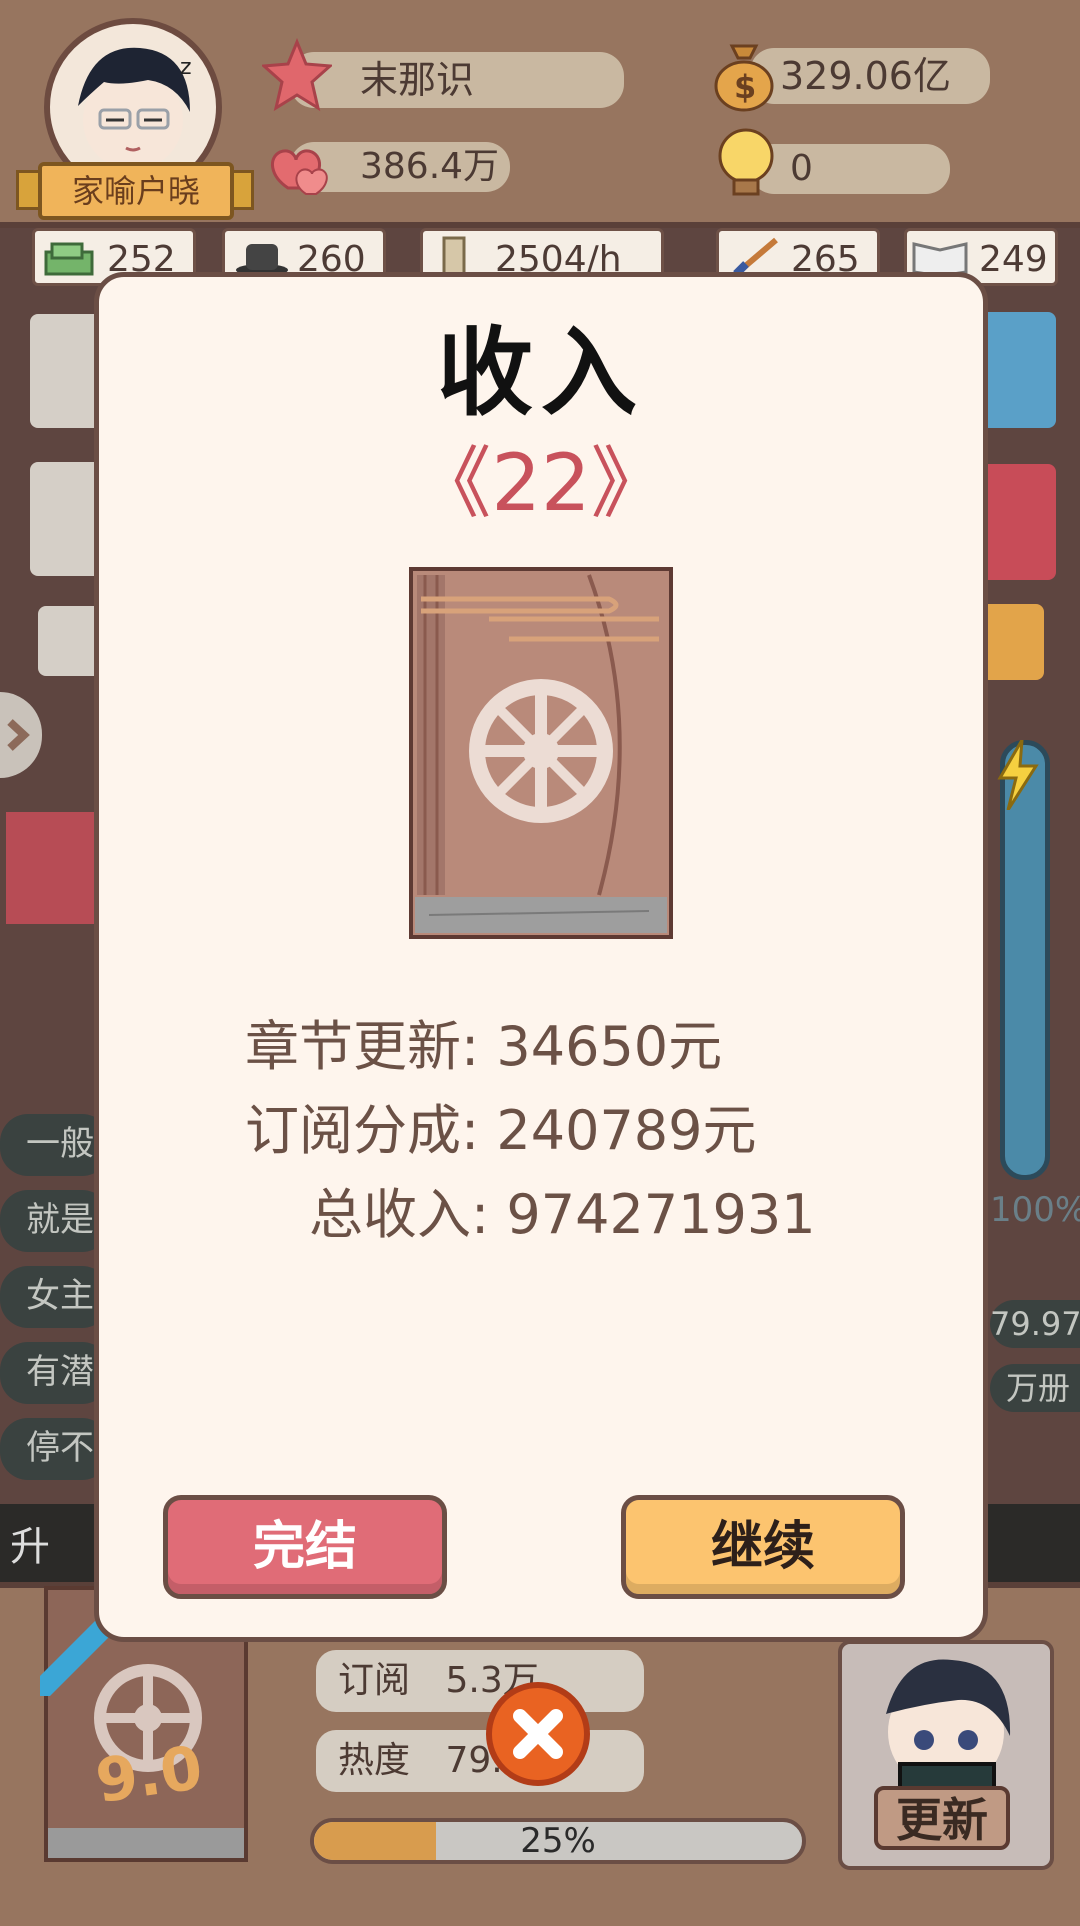  Describe the element at coordinates (60, 1296) in the screenshot. I see `comment-text: 女主` at that location.